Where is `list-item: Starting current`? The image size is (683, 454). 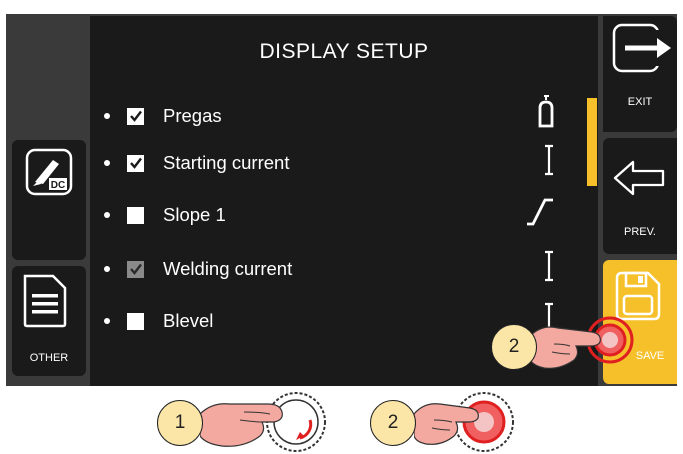
list-item: Starting current is located at coordinates (300, 163).